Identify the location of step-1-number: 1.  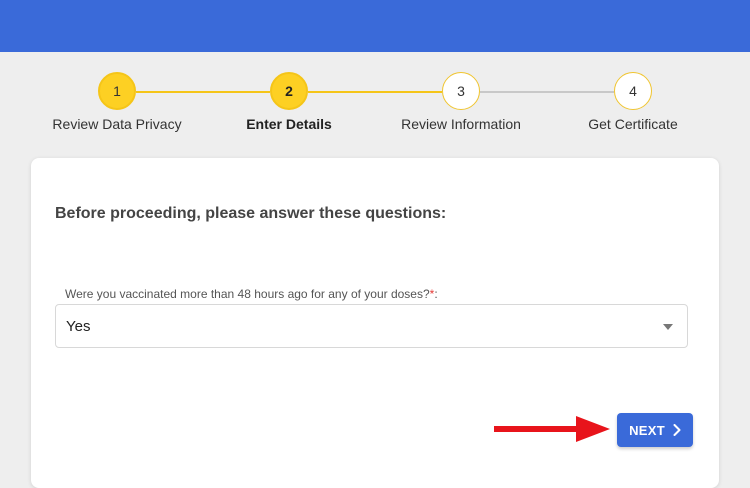
(117, 91).